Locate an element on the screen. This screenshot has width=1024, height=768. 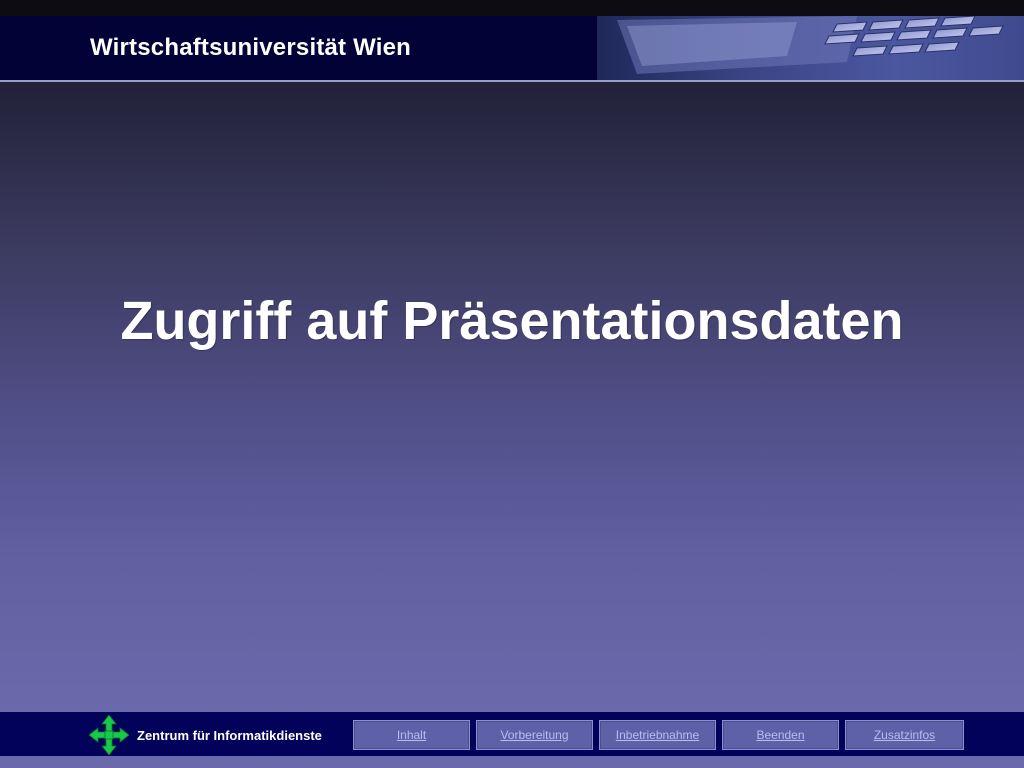
green-four-arrow-icon is located at coordinates (109, 735).